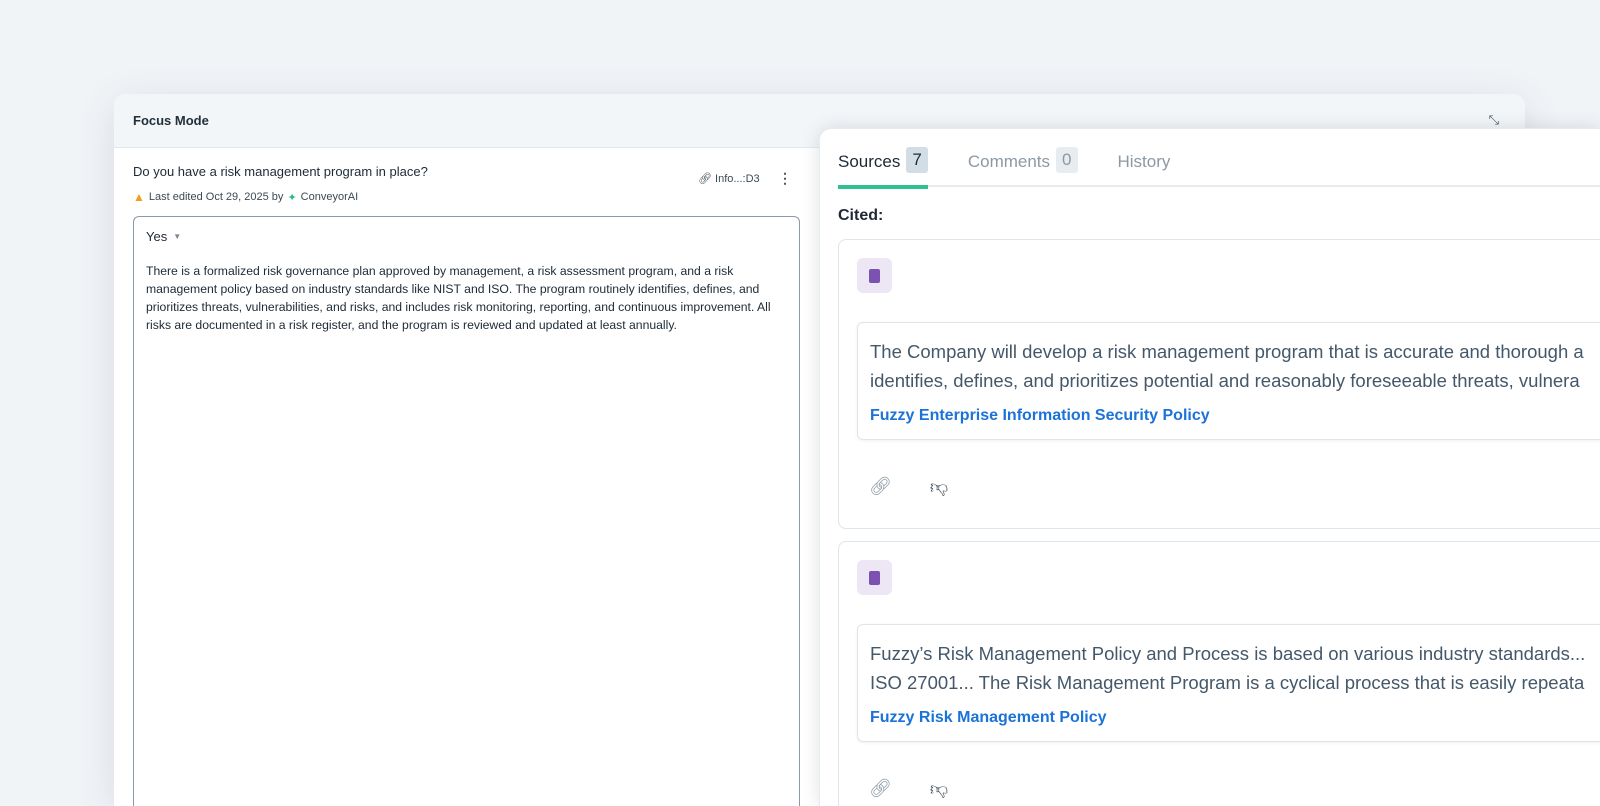  I want to click on more-options-icon: ⋮, so click(785, 178).